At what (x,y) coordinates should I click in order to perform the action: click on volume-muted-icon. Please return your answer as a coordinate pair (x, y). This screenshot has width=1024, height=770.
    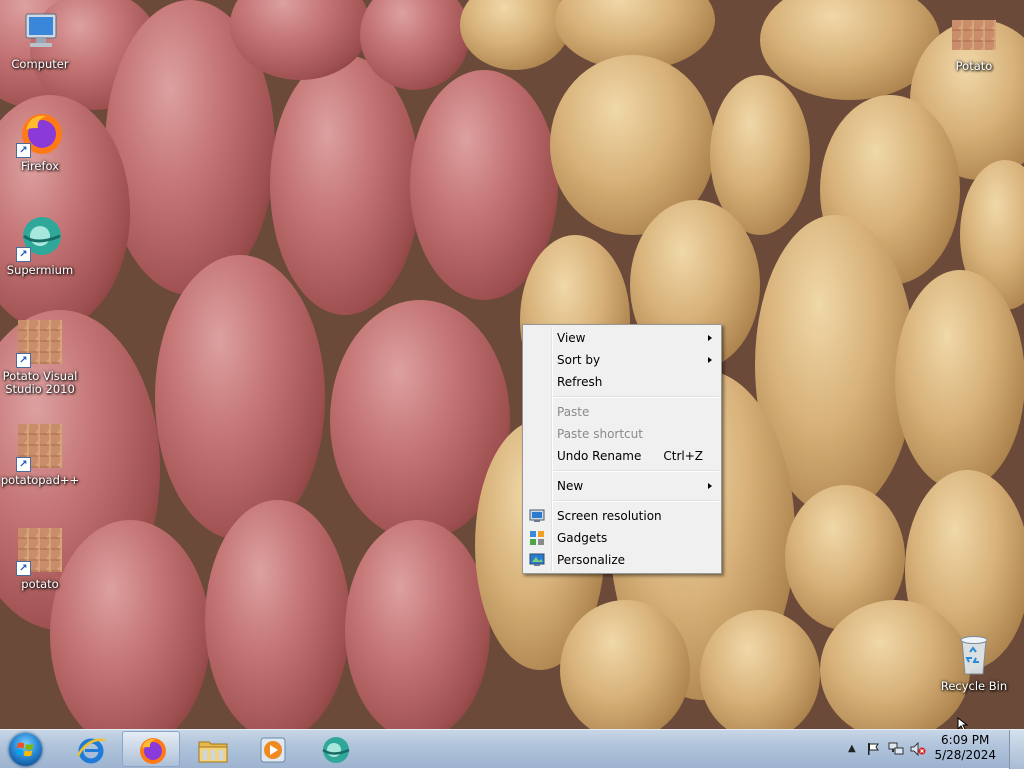
    Looking at the image, I should click on (918, 749).